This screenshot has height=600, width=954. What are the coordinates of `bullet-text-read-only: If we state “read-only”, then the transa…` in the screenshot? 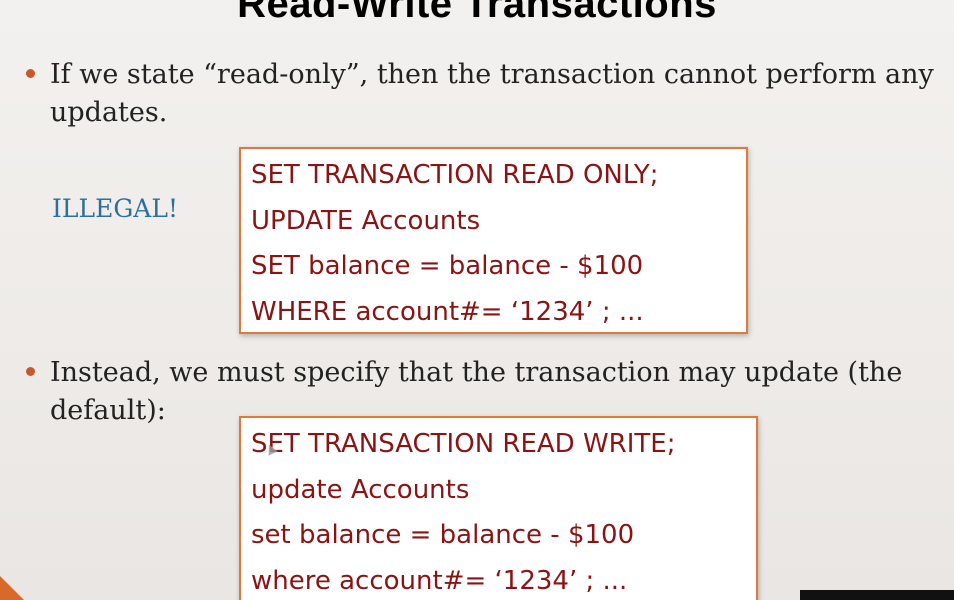 It's located at (492, 93).